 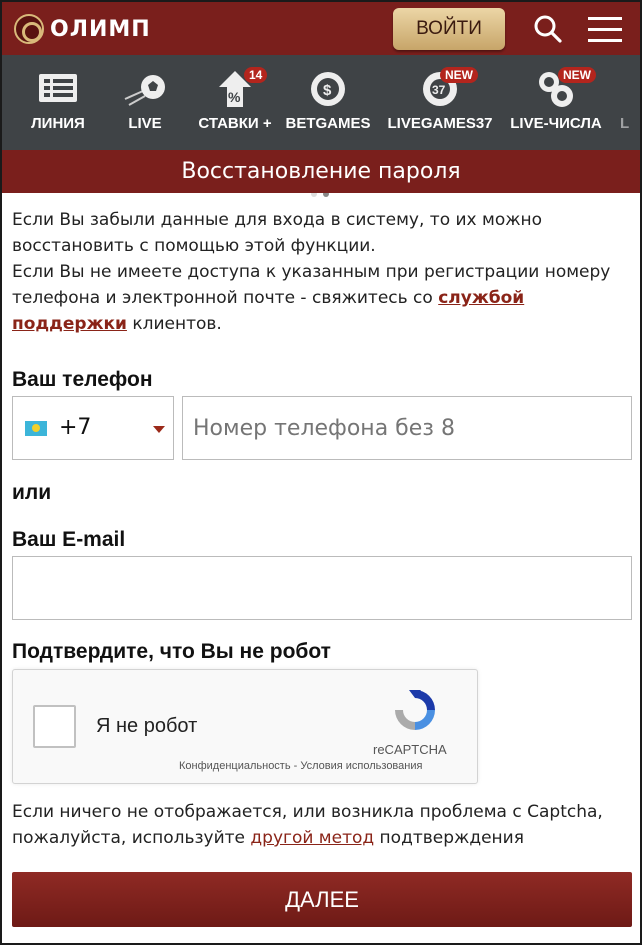 I want to click on nav-item-betgames: $ BETGAMES, so click(x=328, y=96).